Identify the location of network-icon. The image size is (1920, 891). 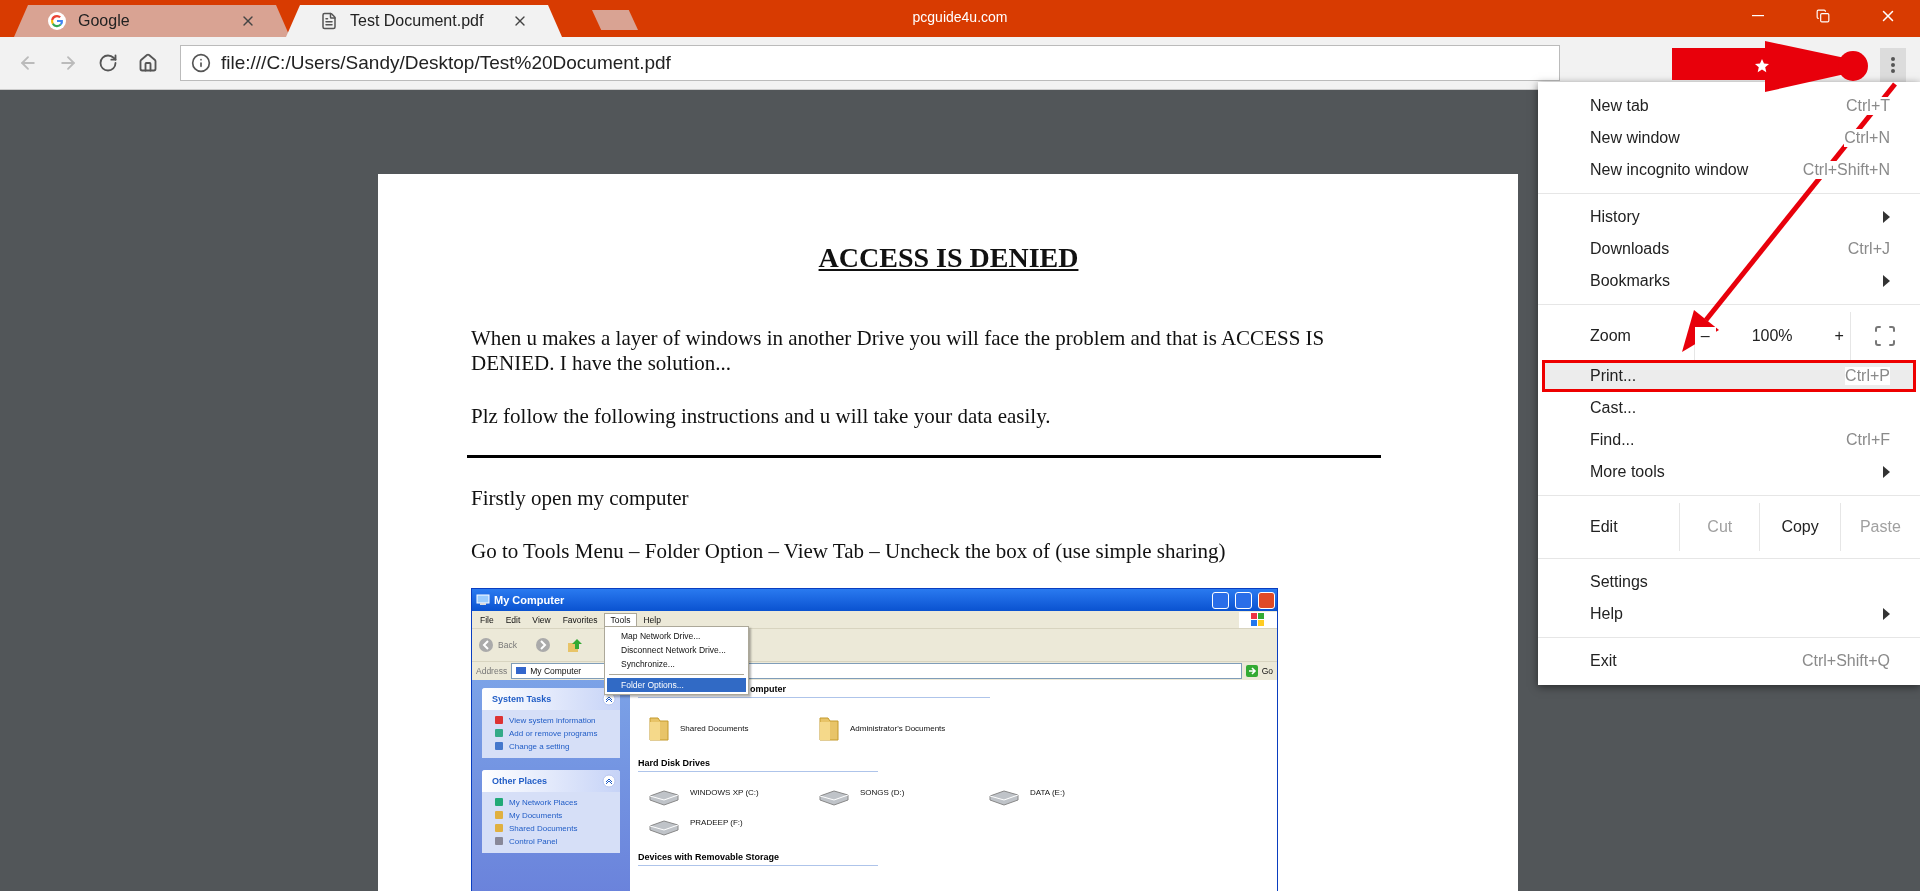
(499, 802).